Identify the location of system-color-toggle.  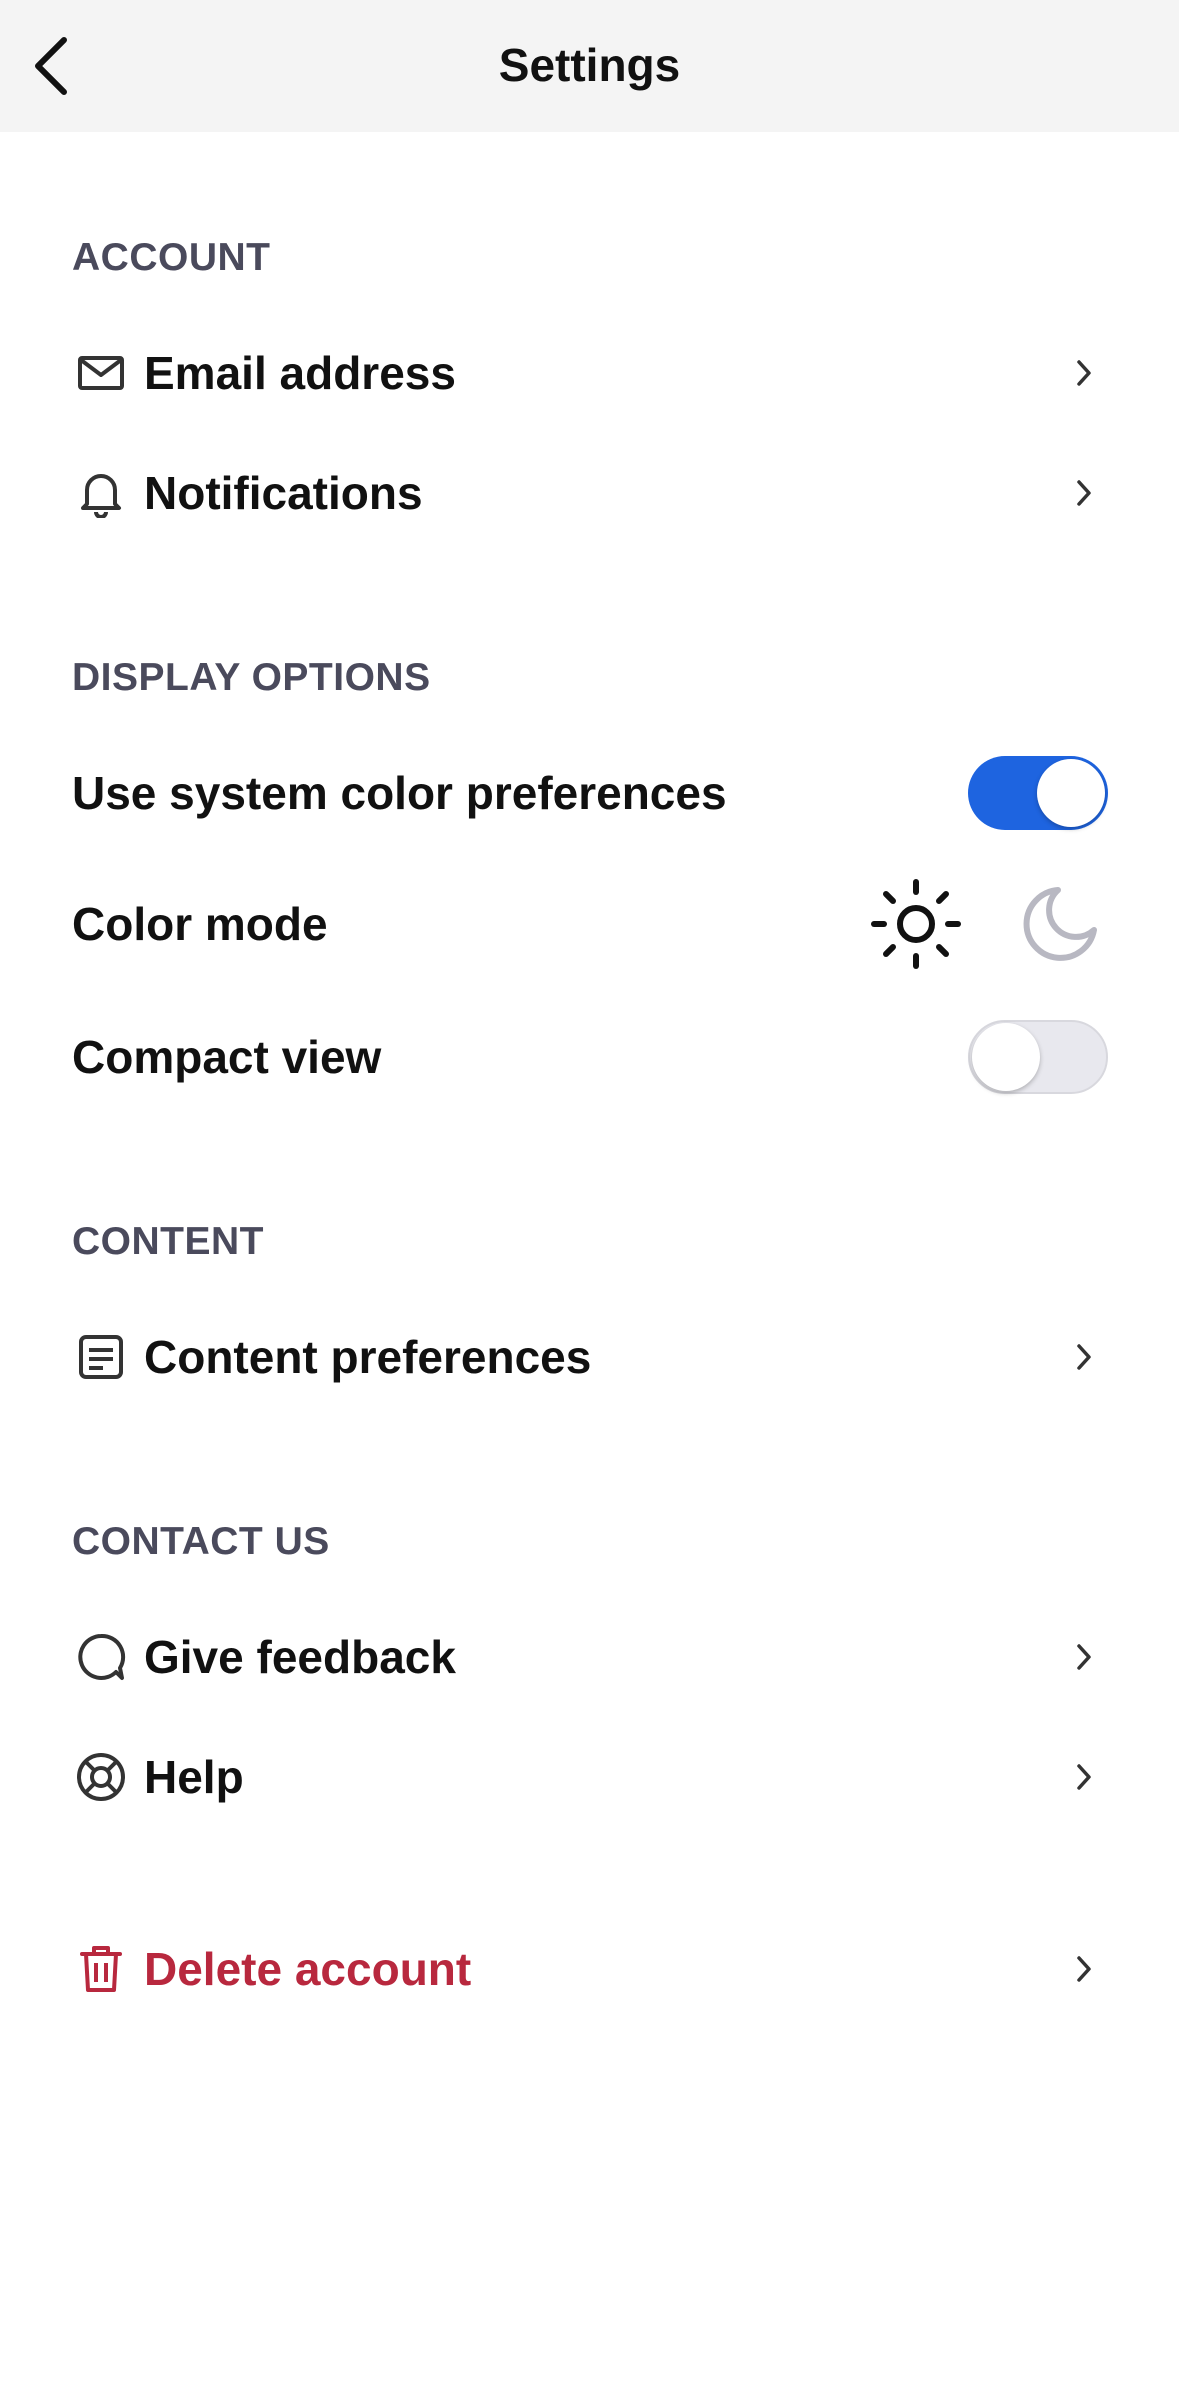
(1038, 793).